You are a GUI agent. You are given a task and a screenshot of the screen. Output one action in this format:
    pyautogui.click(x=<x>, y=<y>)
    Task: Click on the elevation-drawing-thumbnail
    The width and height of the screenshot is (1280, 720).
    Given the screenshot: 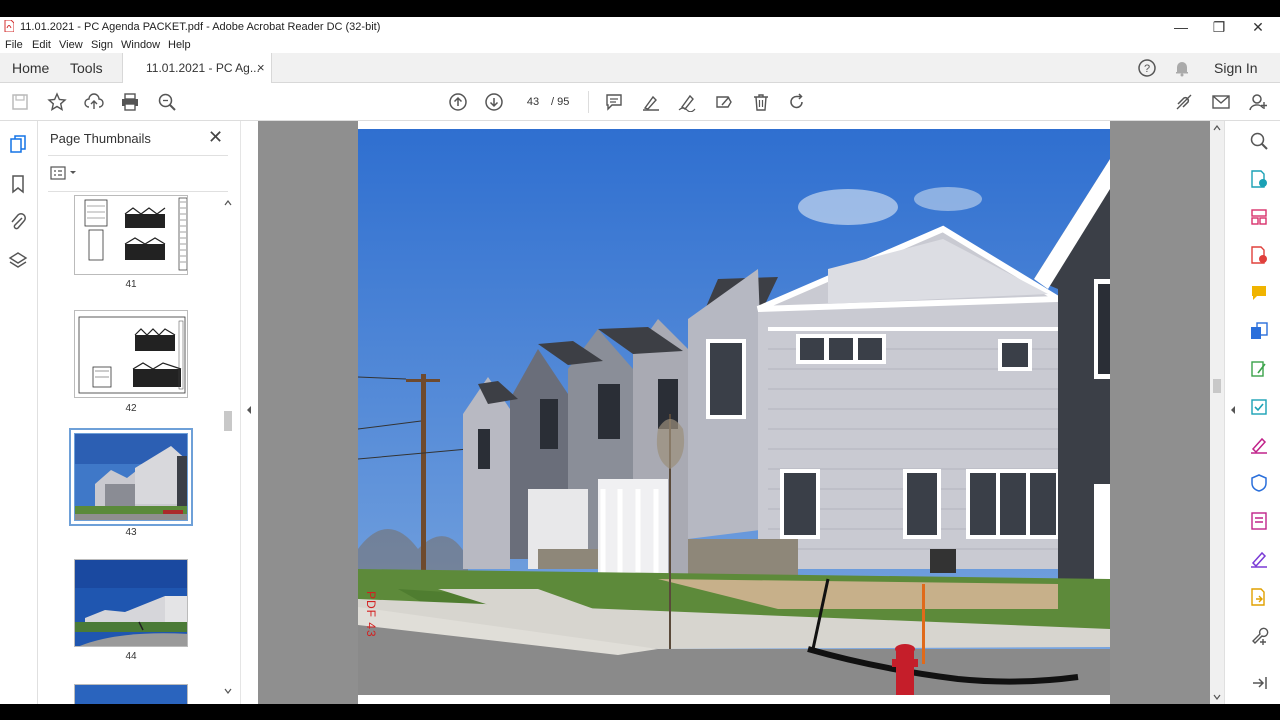 What is the action you would take?
    pyautogui.click(x=131, y=354)
    